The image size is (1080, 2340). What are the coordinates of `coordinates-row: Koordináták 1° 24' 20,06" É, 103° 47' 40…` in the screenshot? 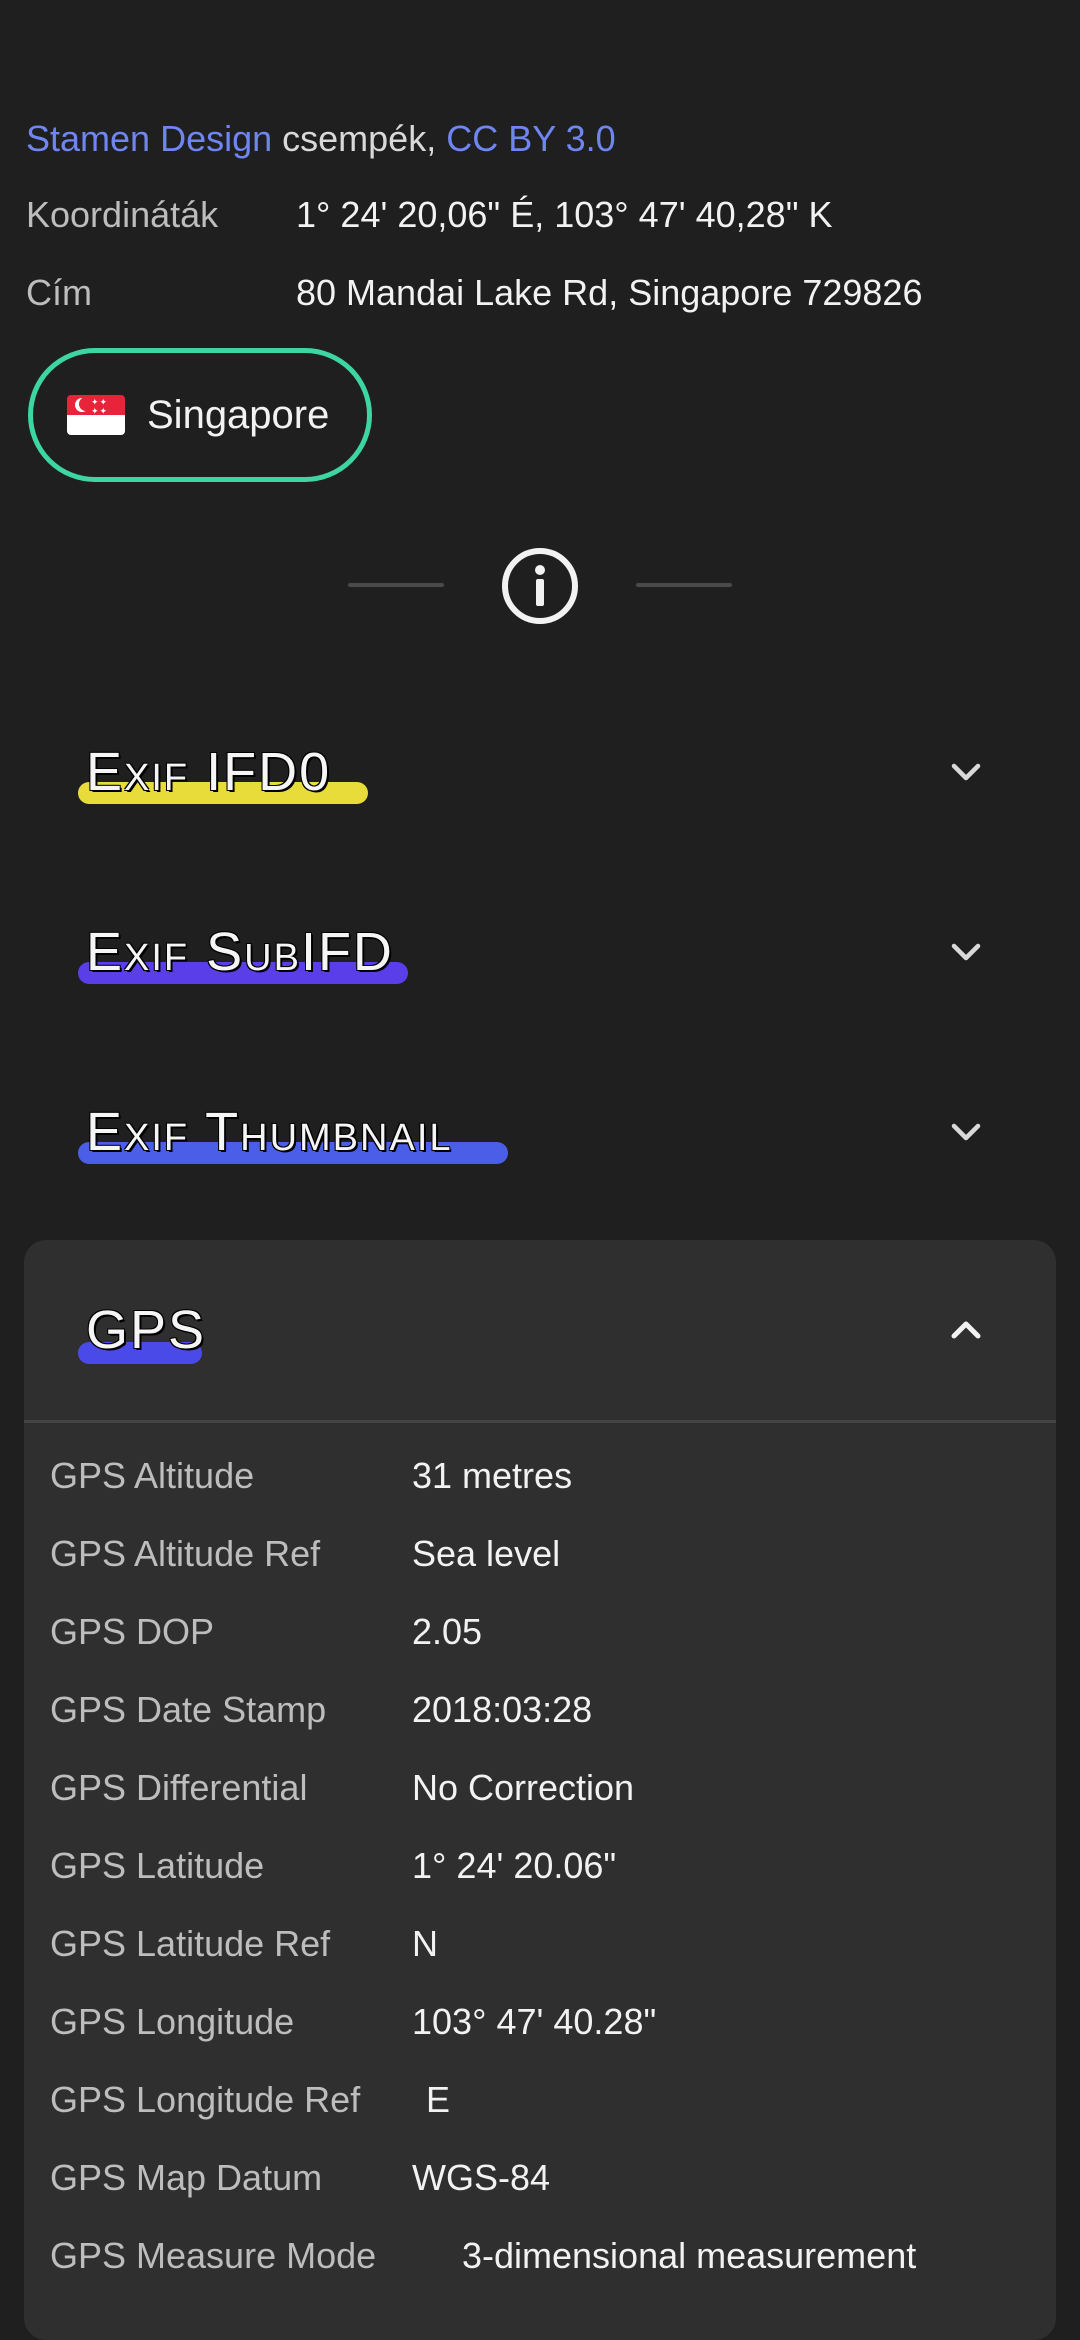 It's located at (429, 215).